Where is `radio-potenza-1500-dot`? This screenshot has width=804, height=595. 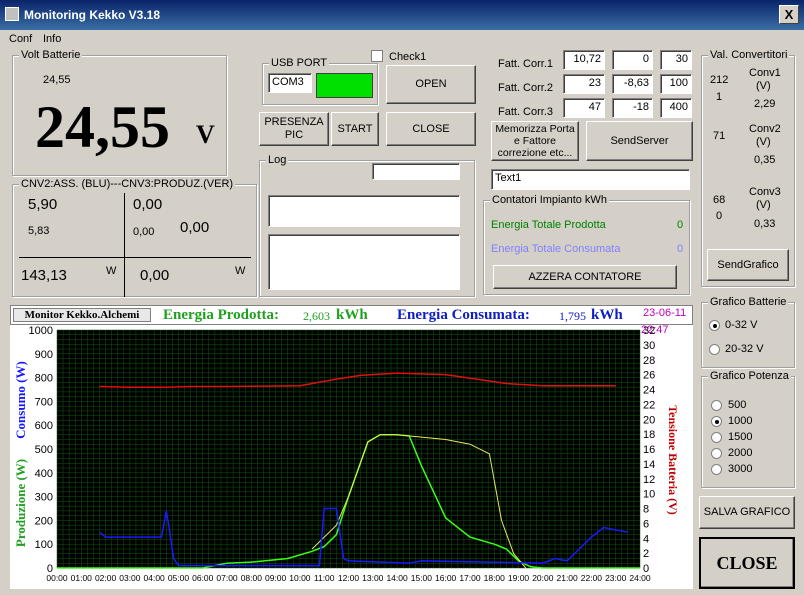 radio-potenza-1500-dot is located at coordinates (716, 437).